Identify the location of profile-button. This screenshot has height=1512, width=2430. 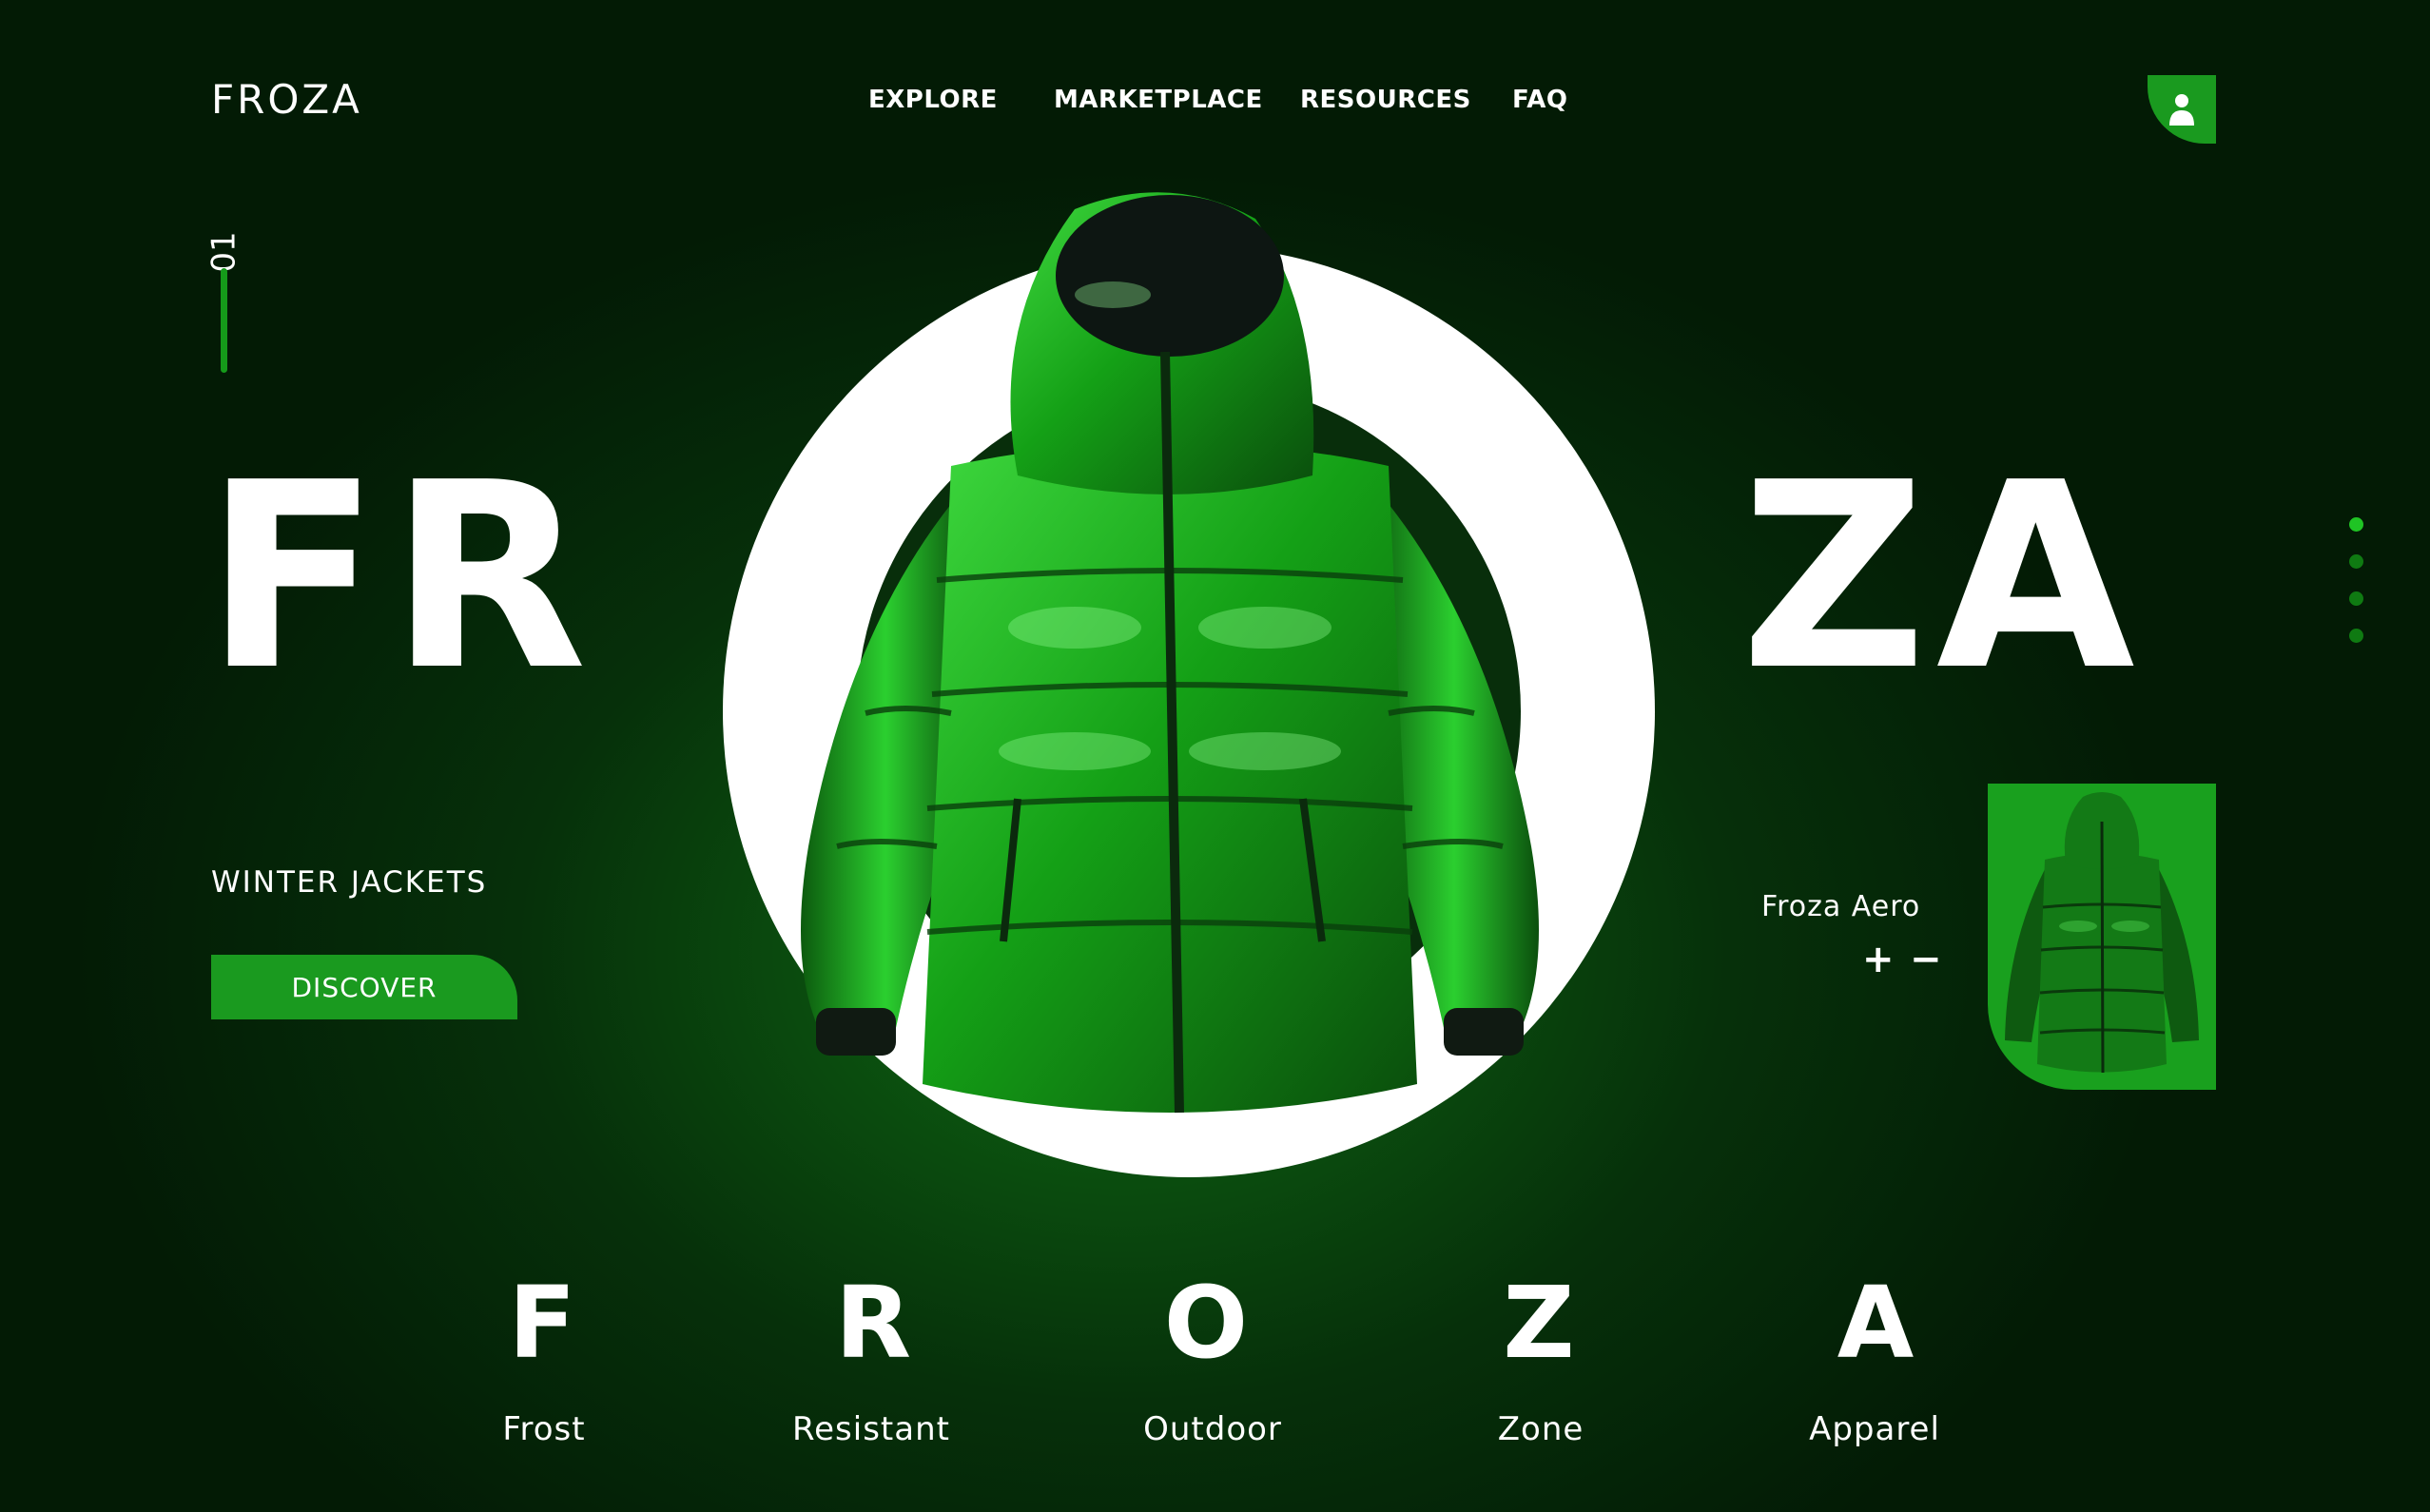
(2182, 110).